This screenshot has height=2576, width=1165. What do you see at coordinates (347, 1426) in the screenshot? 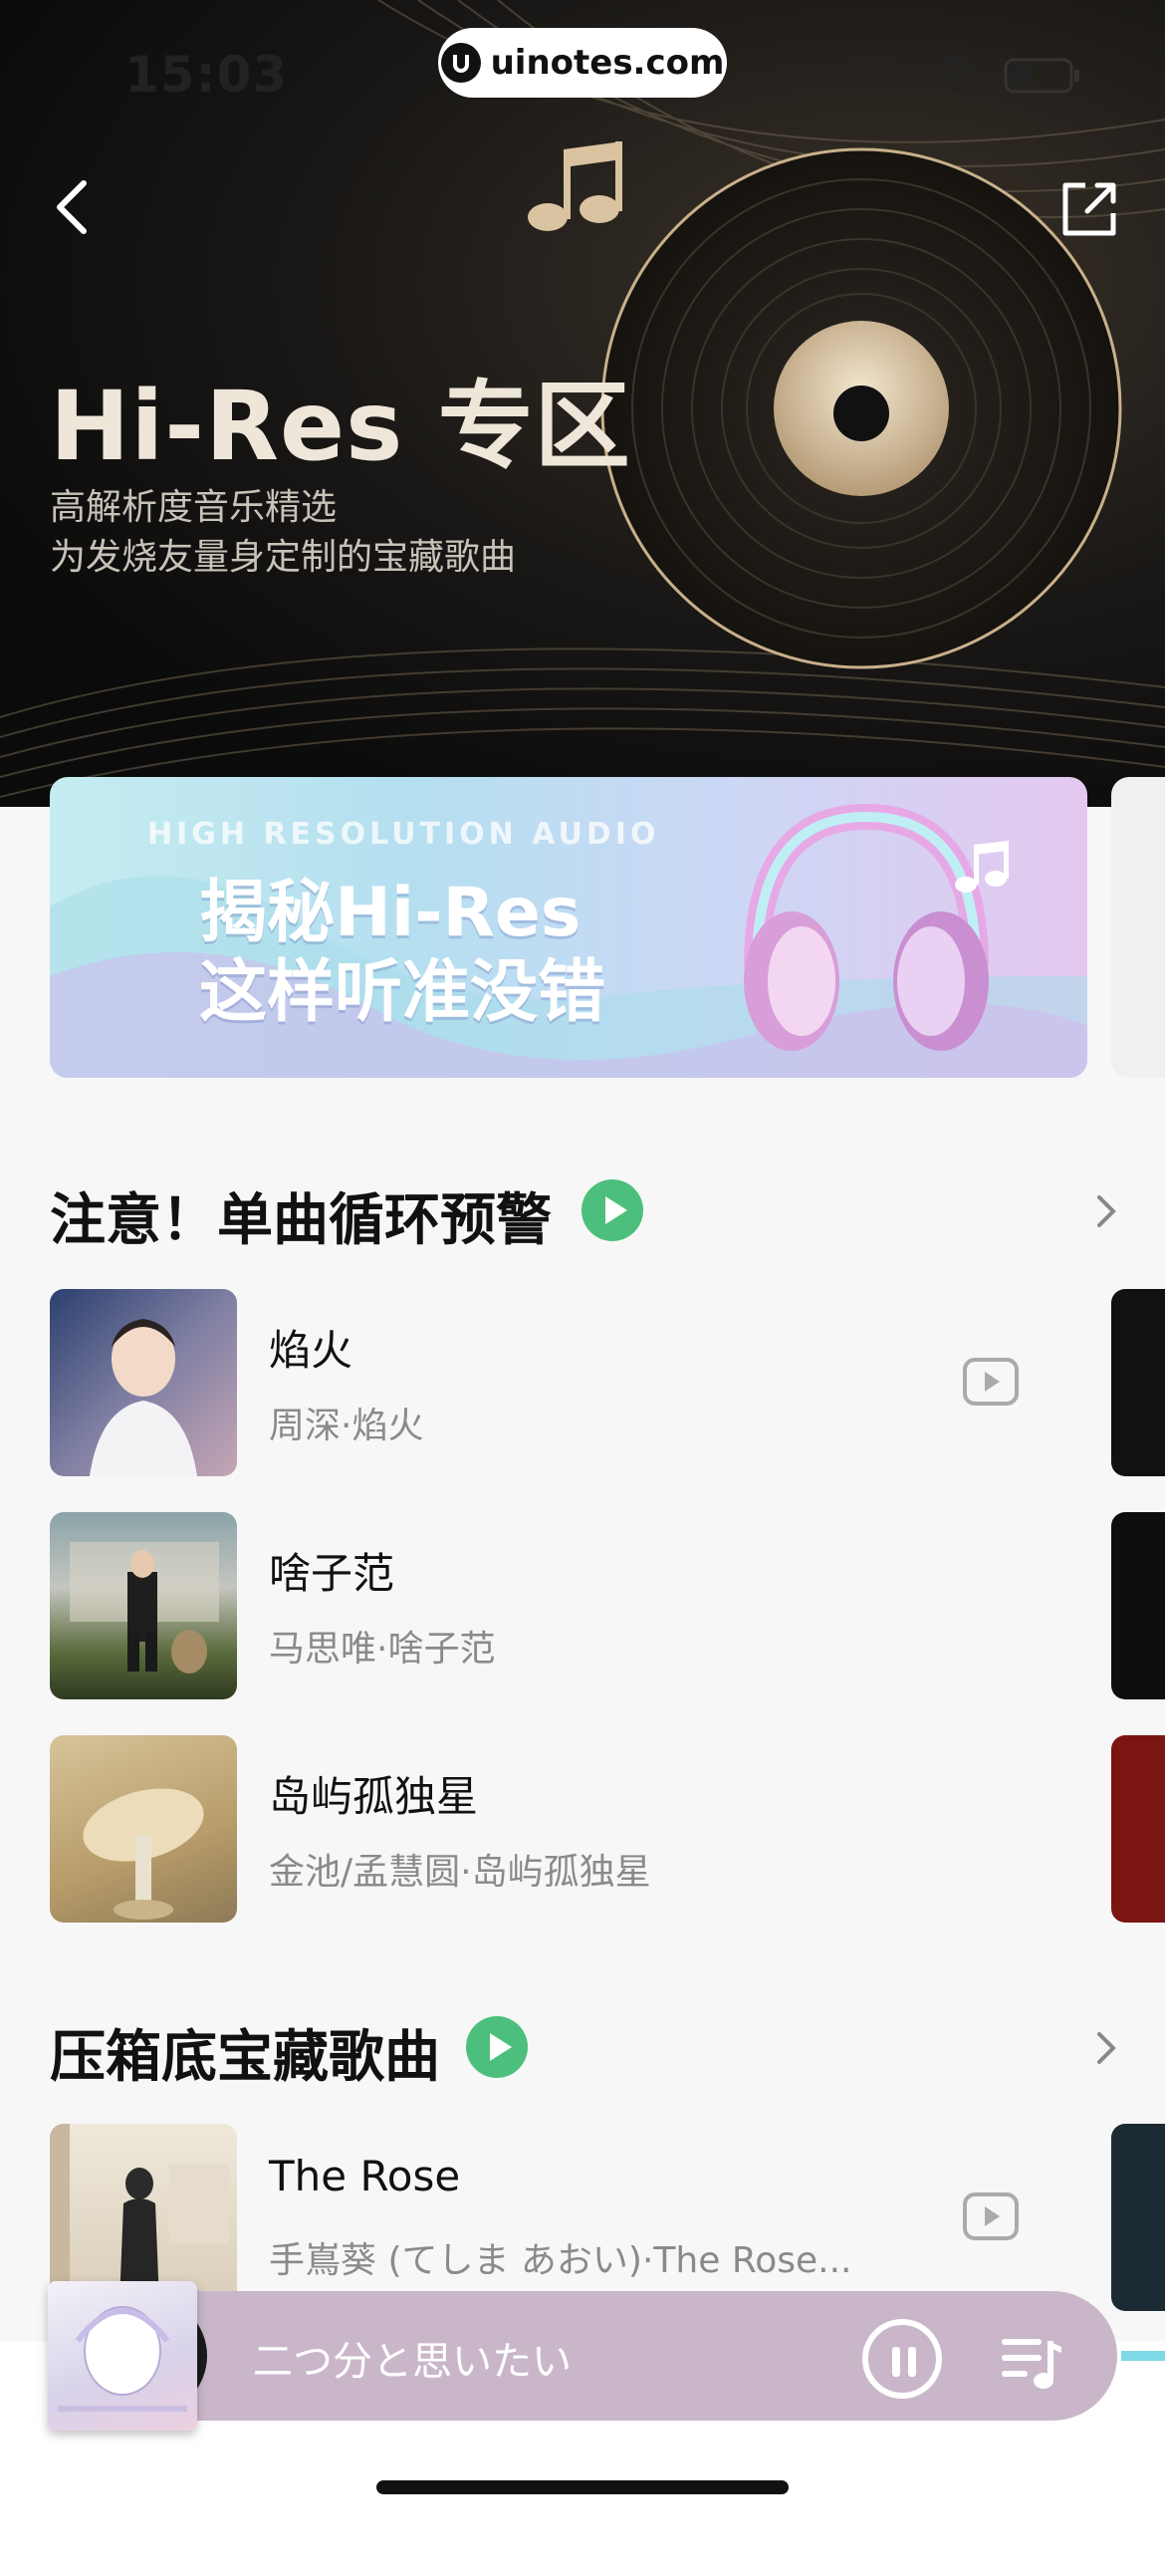
I see `song-artist: 周深·焰火` at bounding box center [347, 1426].